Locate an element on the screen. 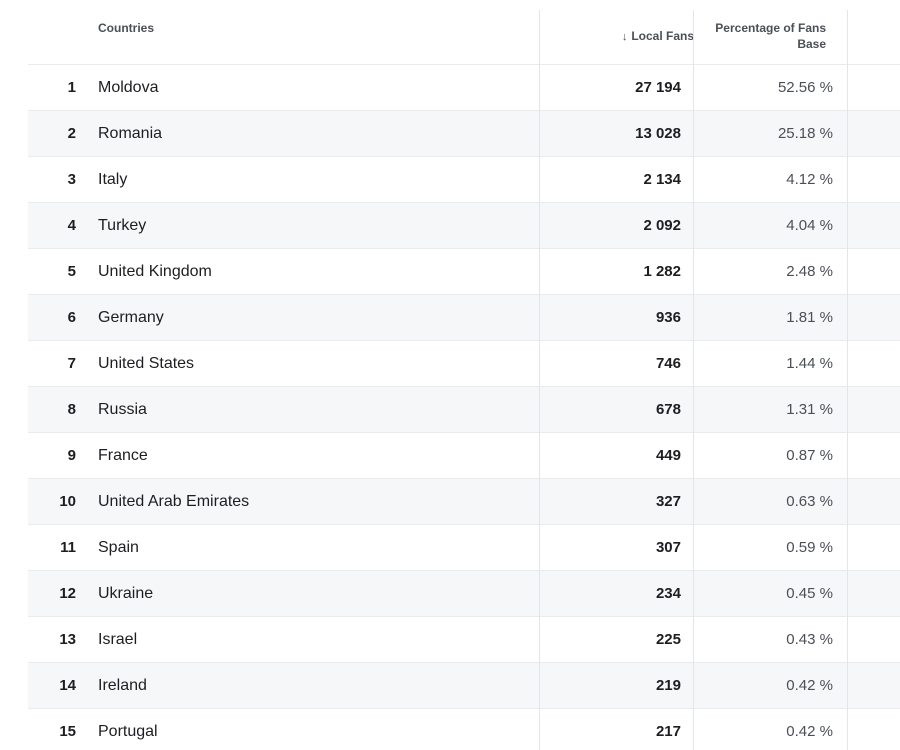 The height and width of the screenshot is (750, 900). row-country: Romania is located at coordinates (130, 133).